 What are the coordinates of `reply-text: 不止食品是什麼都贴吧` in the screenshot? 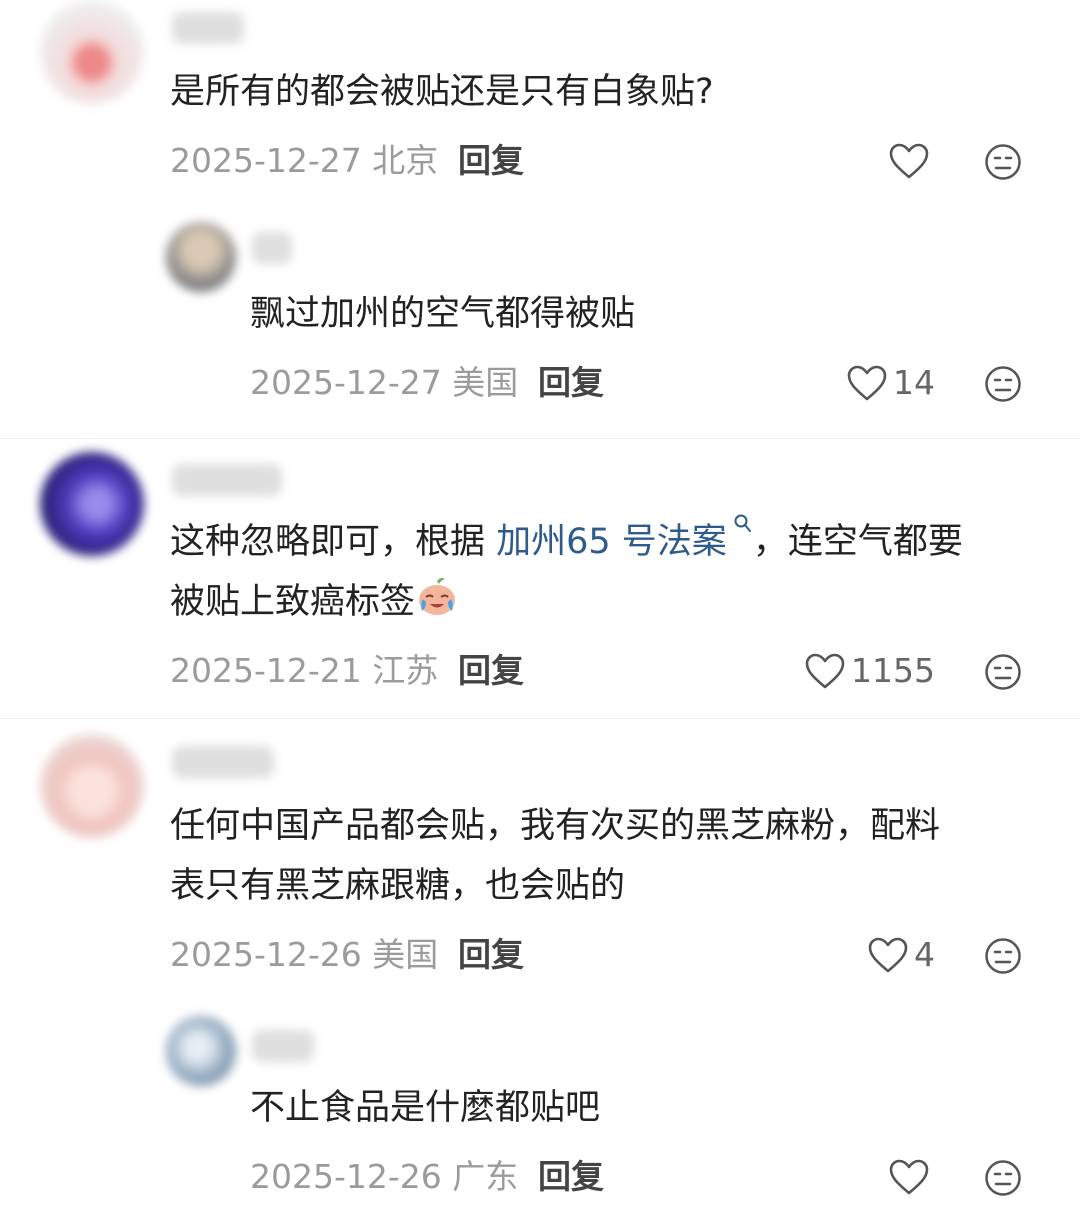 It's located at (425, 1108).